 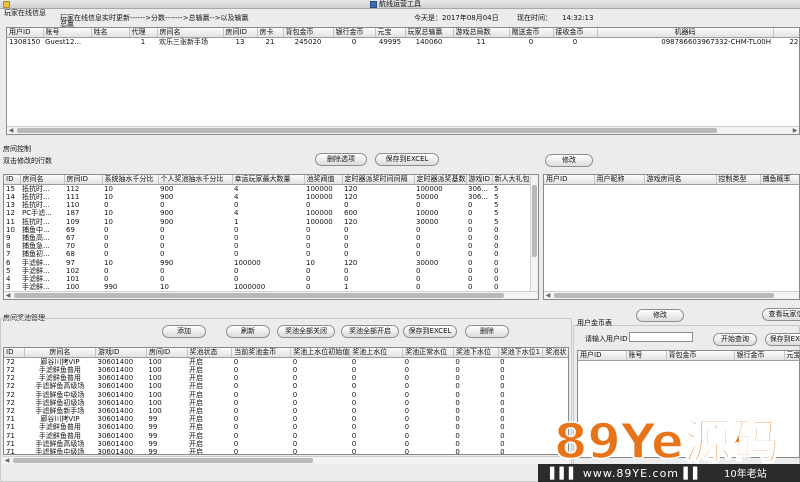 I want to click on room-hscrollbar: ◀, so click(x=271, y=295).